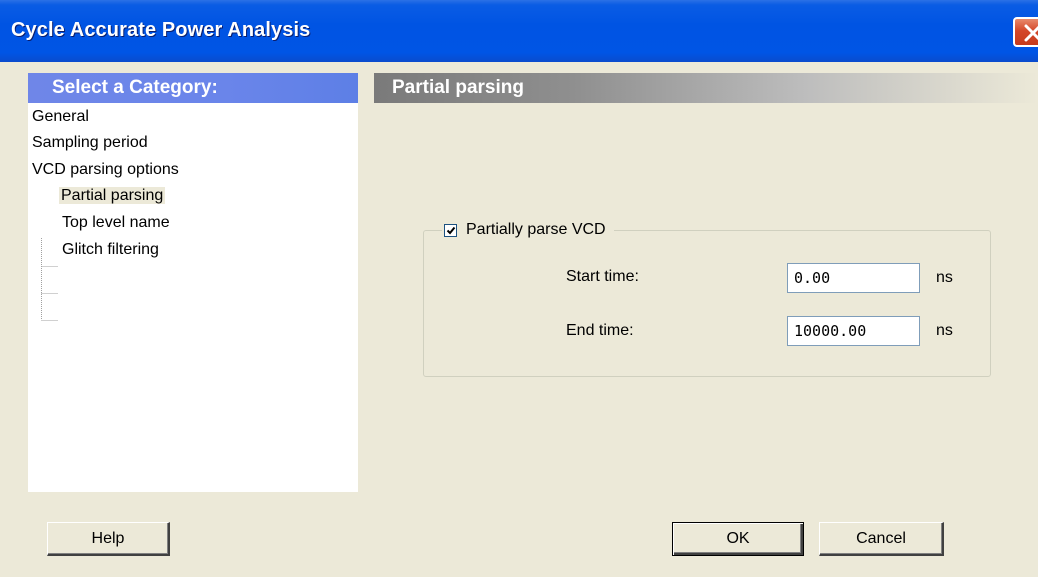 This screenshot has width=1038, height=577. What do you see at coordinates (853, 331) in the screenshot?
I see `end-time-input: 10000.00` at bounding box center [853, 331].